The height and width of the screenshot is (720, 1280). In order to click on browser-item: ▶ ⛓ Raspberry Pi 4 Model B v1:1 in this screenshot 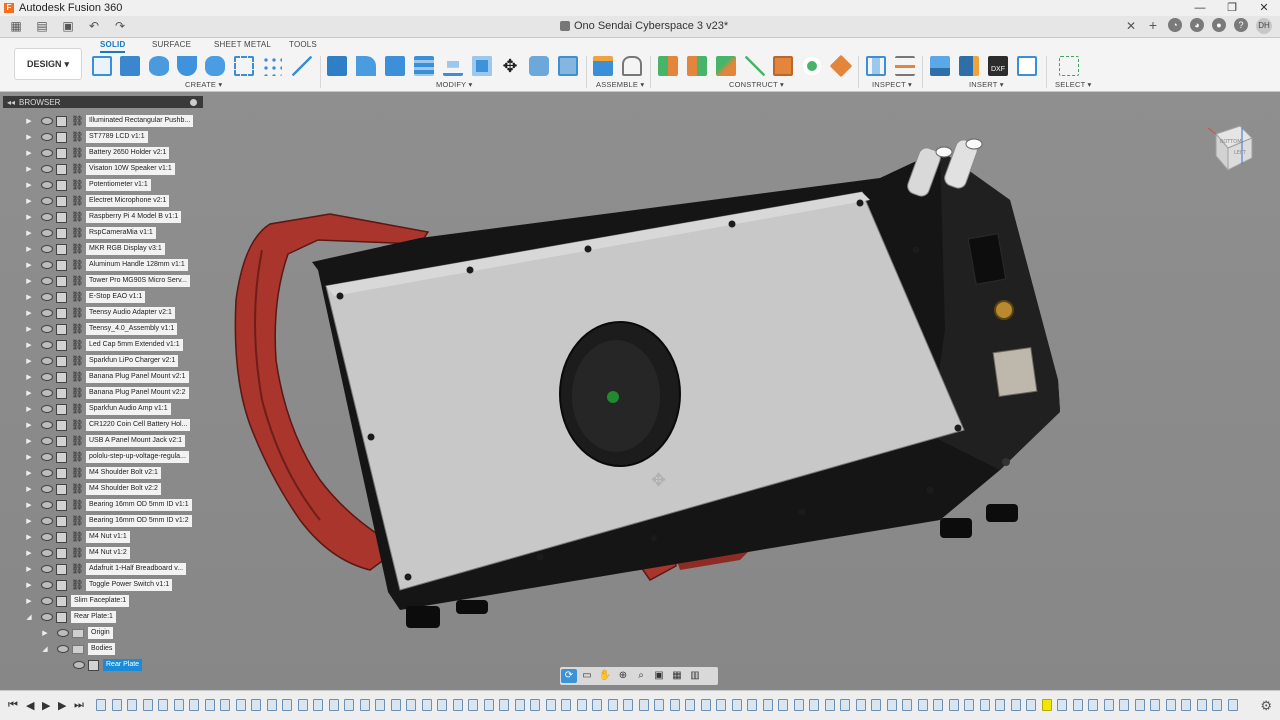, I will do `click(103, 217)`.